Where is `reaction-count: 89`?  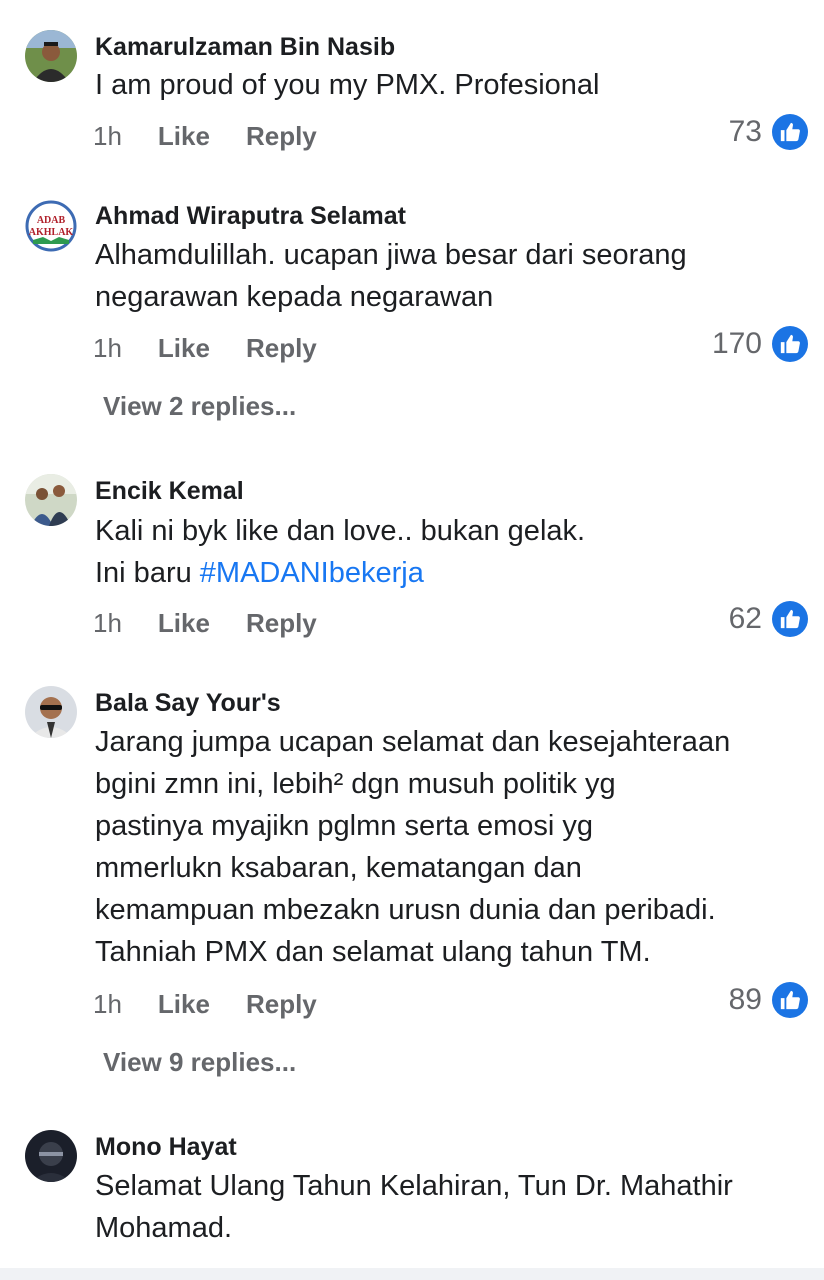
reaction-count: 89 is located at coordinates (745, 999).